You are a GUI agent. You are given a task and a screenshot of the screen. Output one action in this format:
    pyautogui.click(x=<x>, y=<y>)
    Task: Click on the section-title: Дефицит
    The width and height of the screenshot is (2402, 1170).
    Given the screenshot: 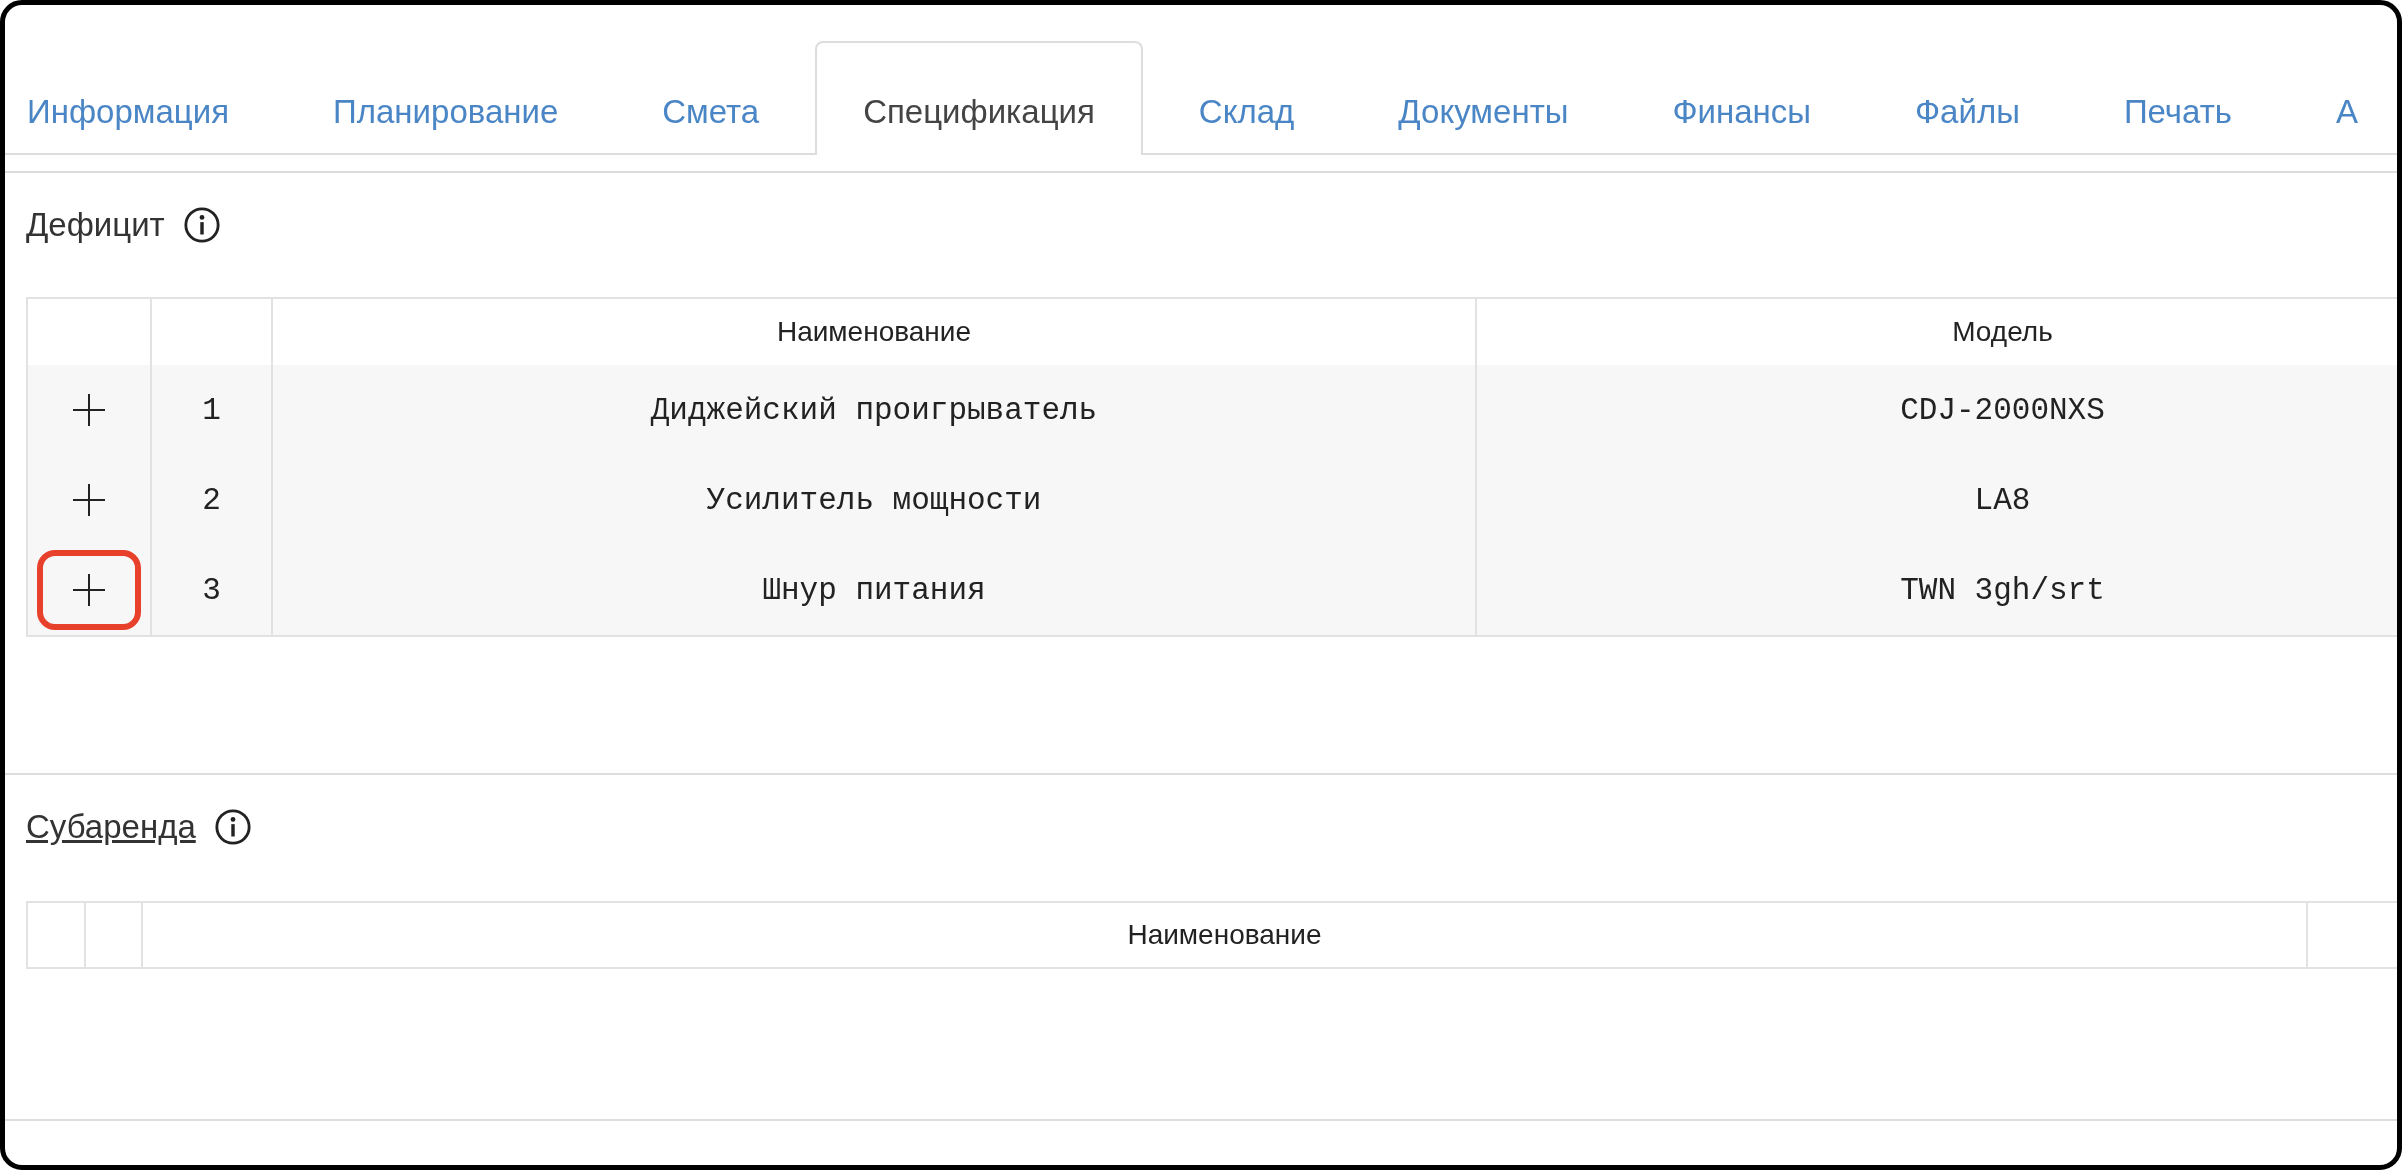 What is the action you would take?
    pyautogui.click(x=95, y=225)
    